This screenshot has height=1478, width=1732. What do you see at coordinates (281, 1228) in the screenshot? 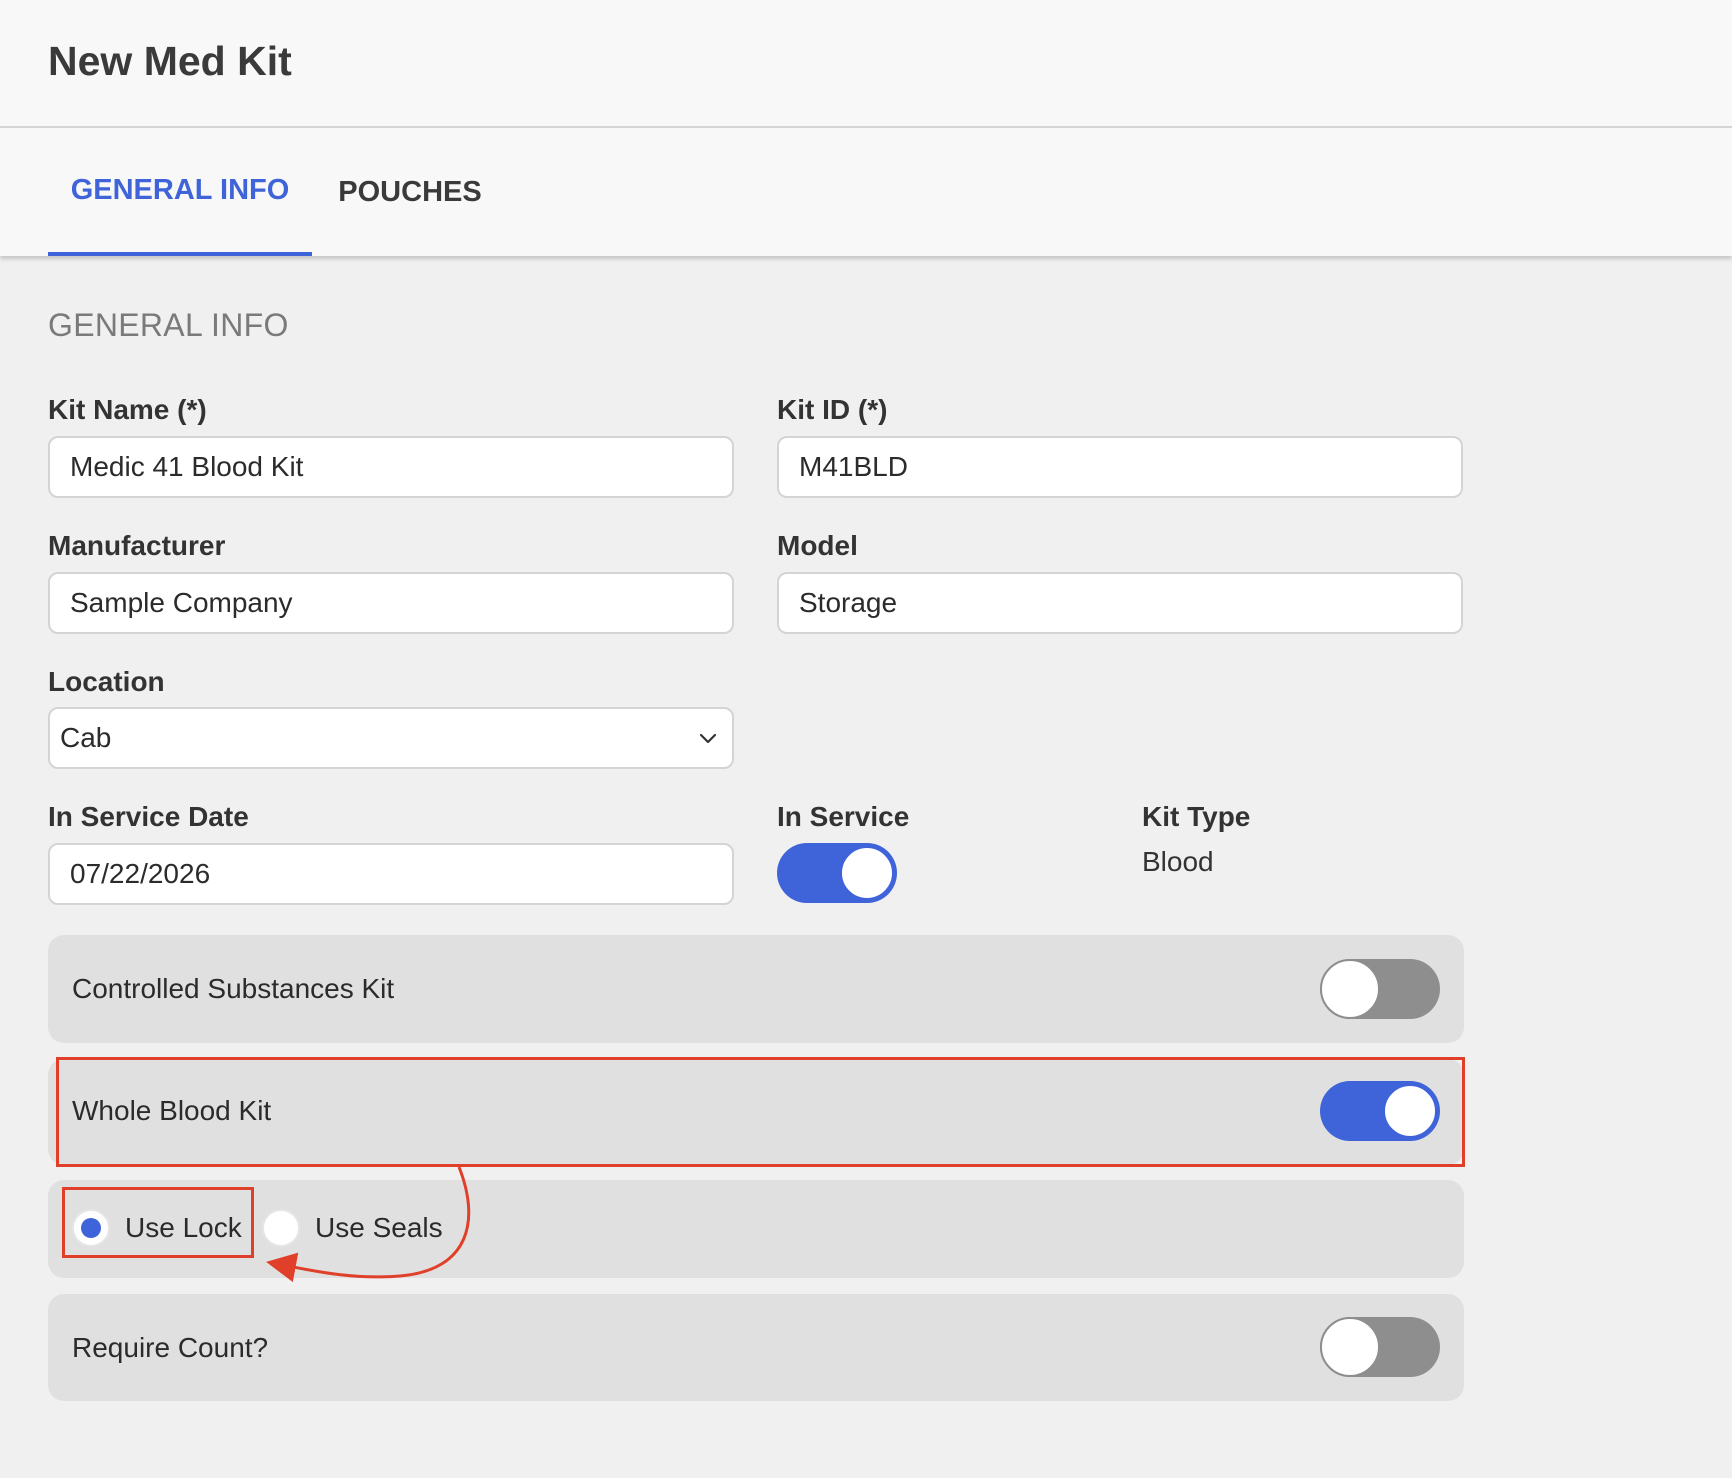
I see `use-seals-radio` at bounding box center [281, 1228].